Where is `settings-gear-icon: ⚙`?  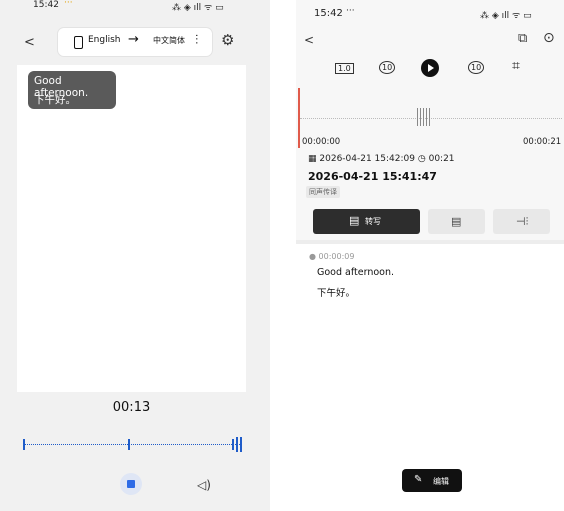 settings-gear-icon: ⚙ is located at coordinates (227, 40).